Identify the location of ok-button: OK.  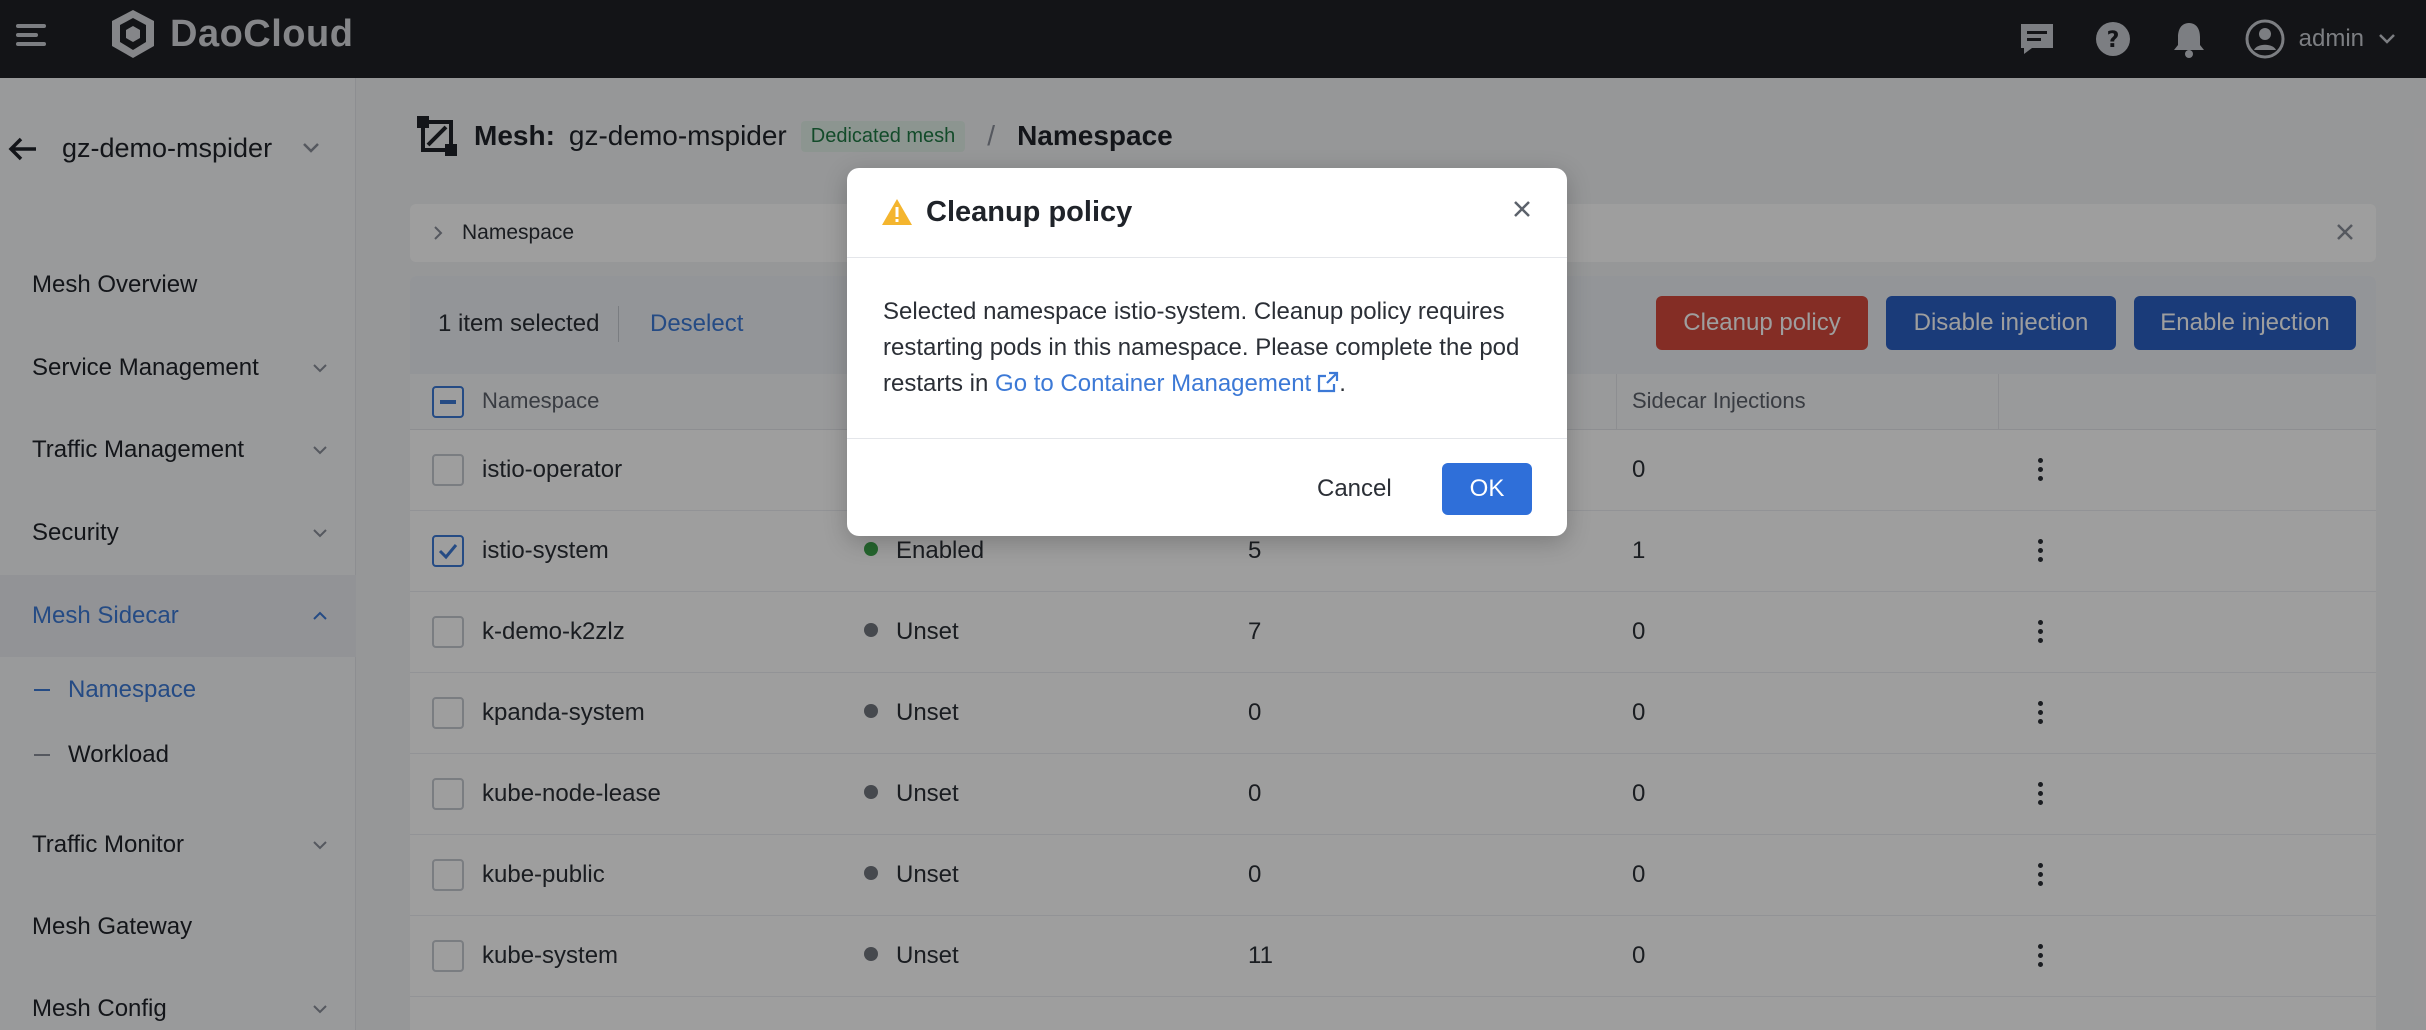
(1487, 489).